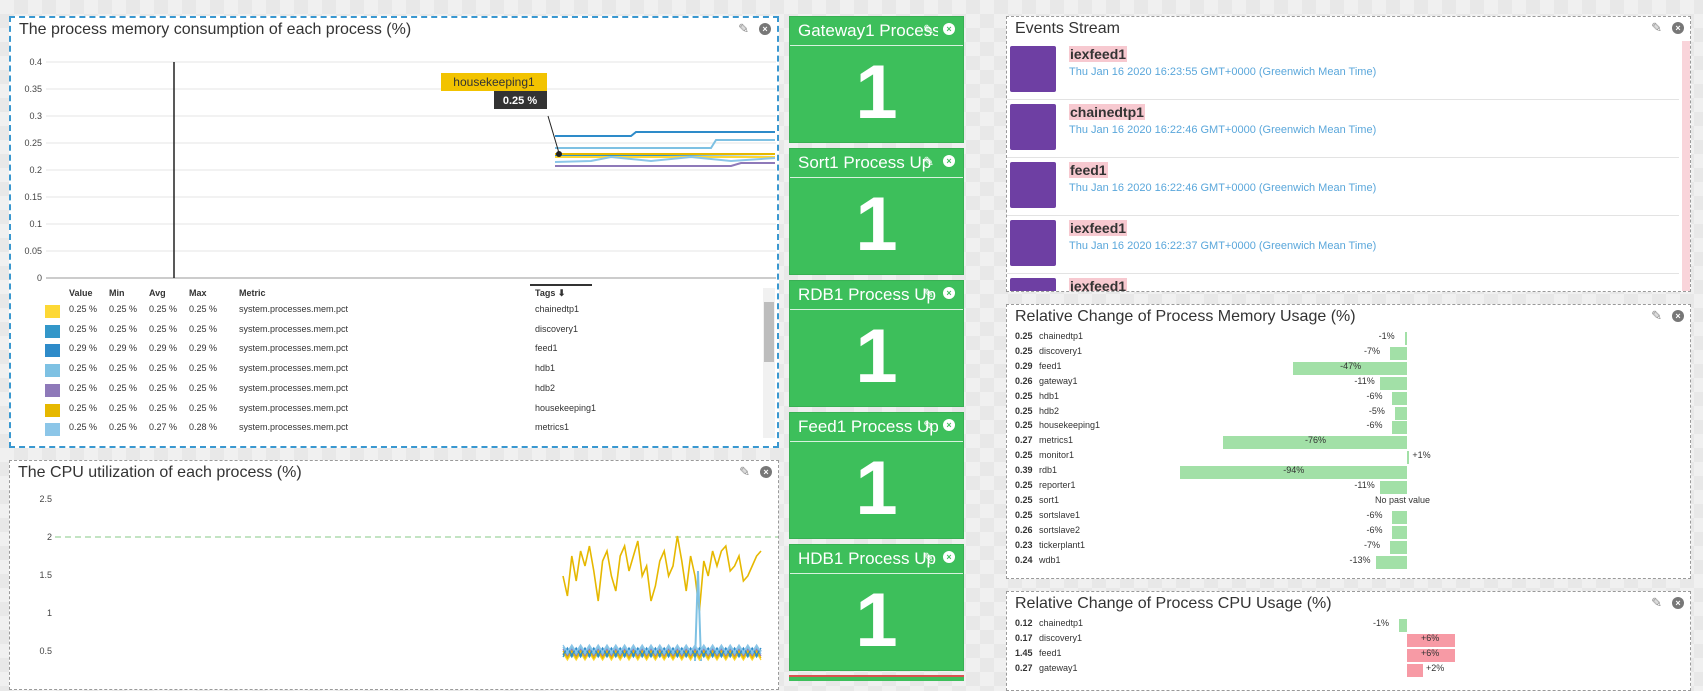  Describe the element at coordinates (157, 285) in the screenshot. I see `x-tick-label: 15:55` at that location.